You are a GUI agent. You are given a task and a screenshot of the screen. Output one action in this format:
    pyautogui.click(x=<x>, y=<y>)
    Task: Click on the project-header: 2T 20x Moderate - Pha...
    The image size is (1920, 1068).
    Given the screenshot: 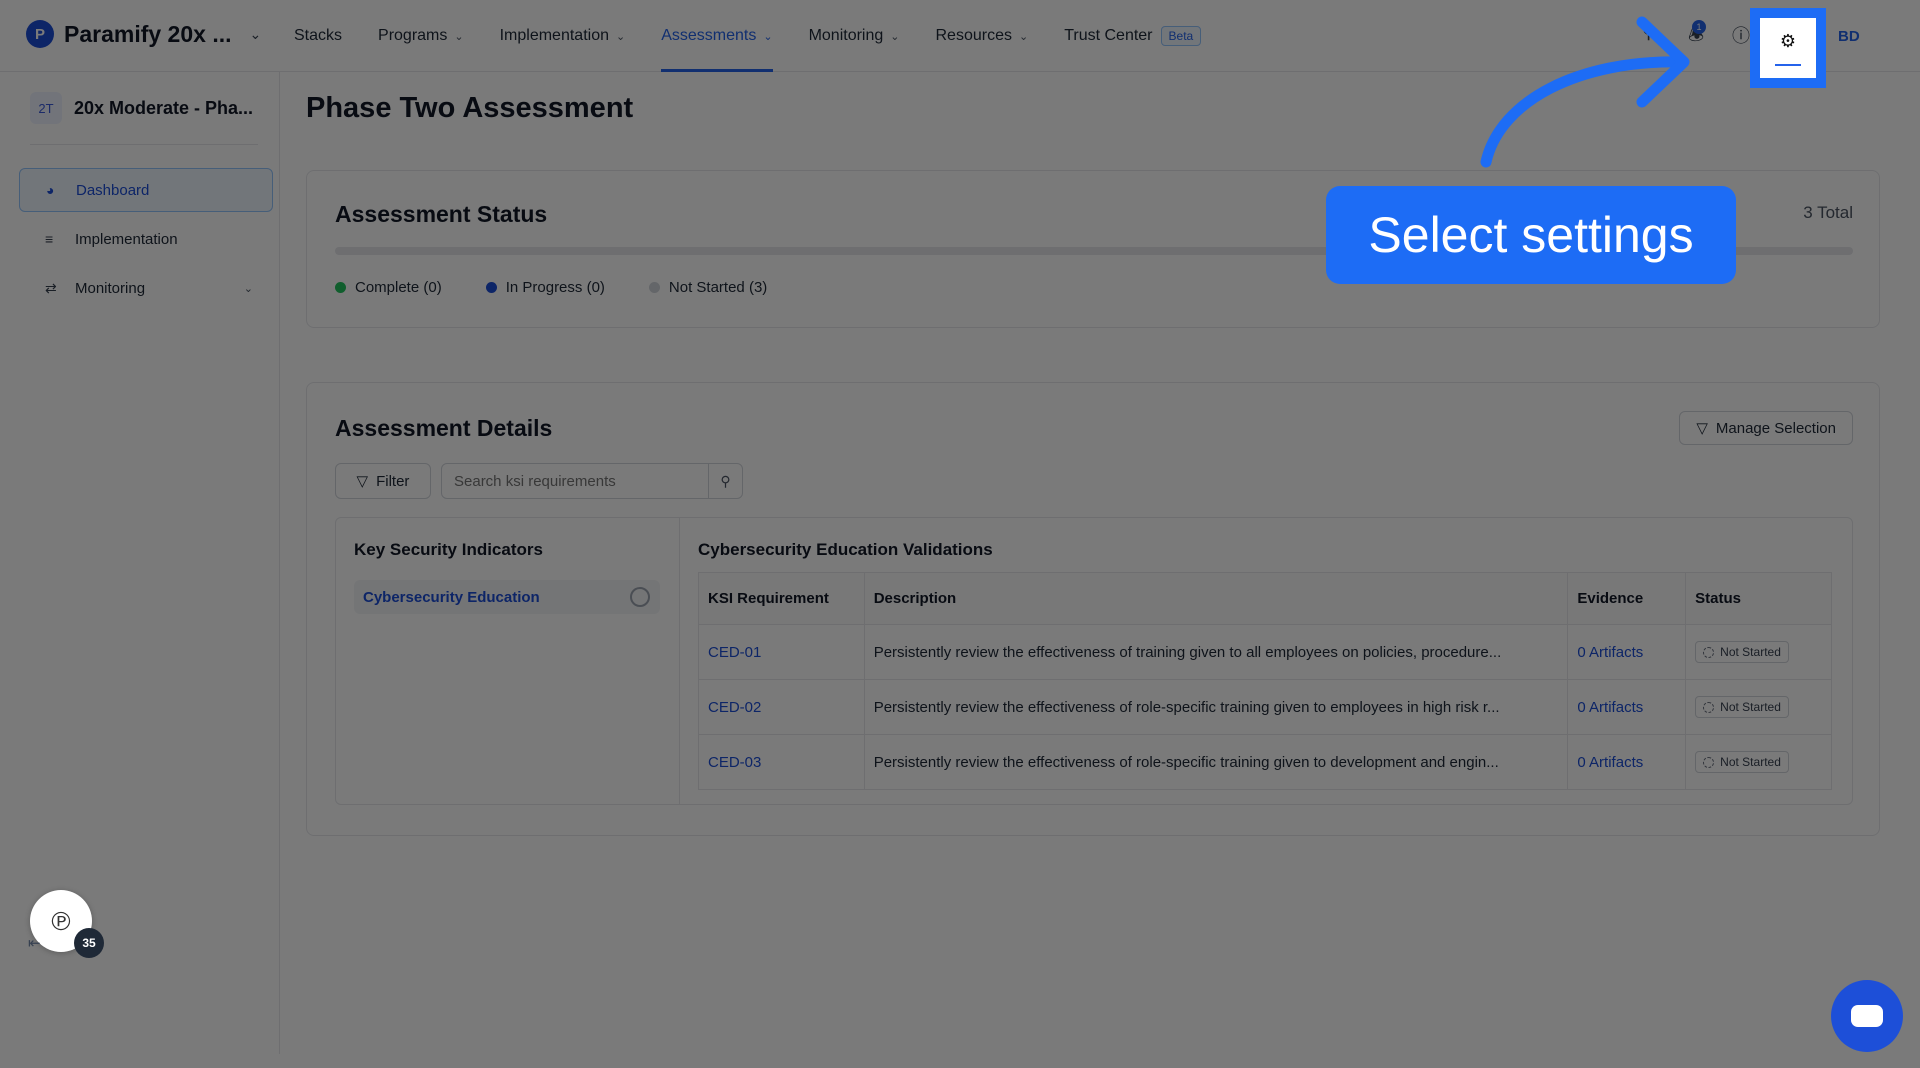 What is the action you would take?
    pyautogui.click(x=141, y=108)
    